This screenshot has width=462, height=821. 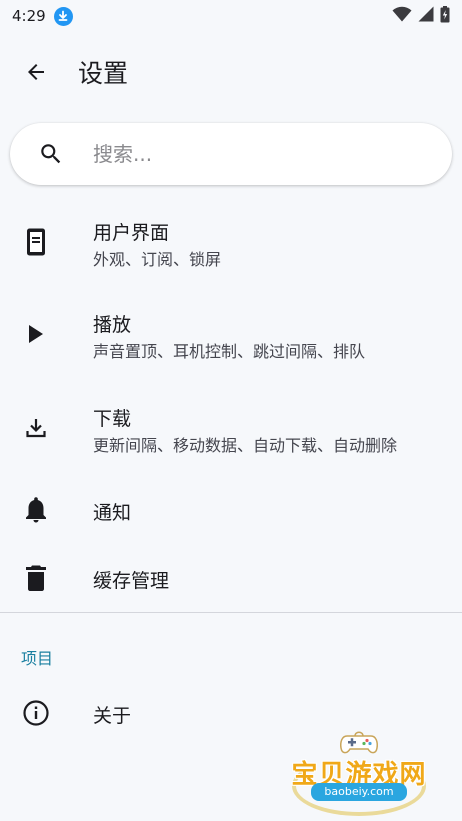 What do you see at coordinates (445, 16) in the screenshot?
I see `battery-charging-icon` at bounding box center [445, 16].